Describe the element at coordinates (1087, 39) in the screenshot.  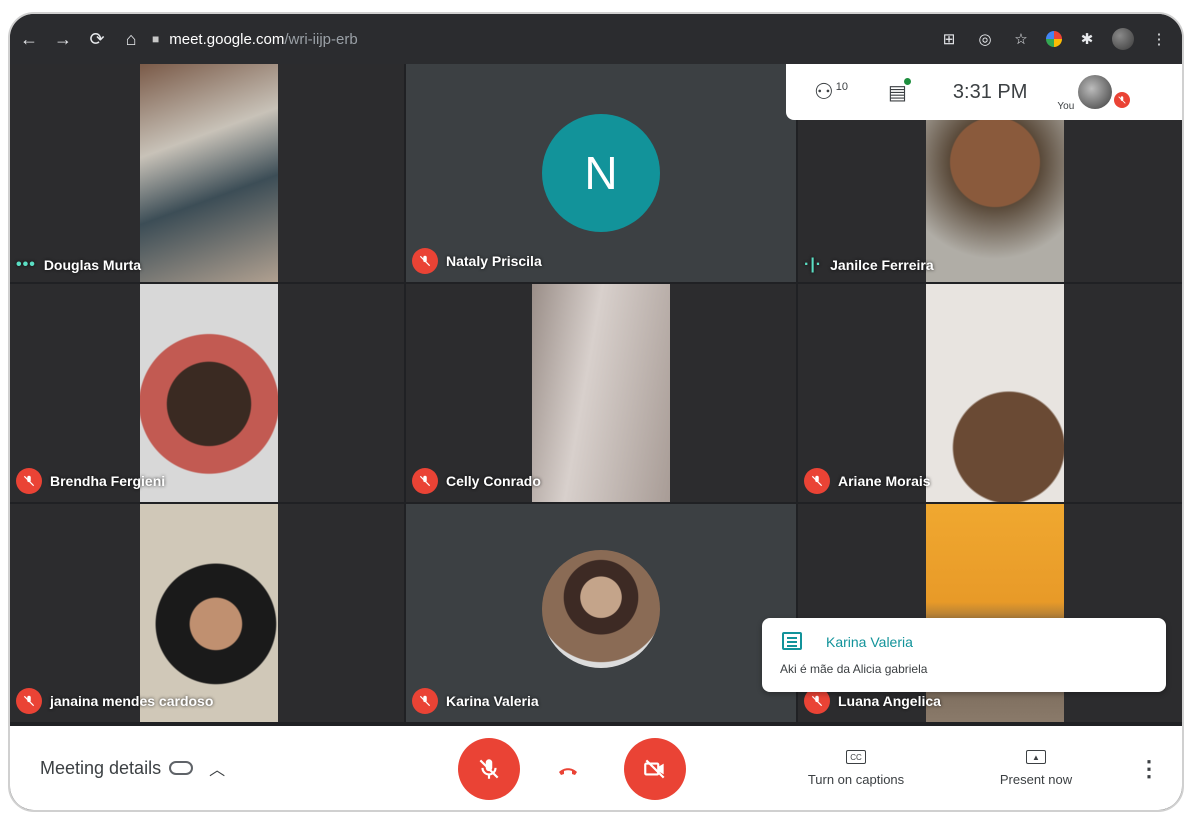
I see `puzzle-icon: ✱` at that location.